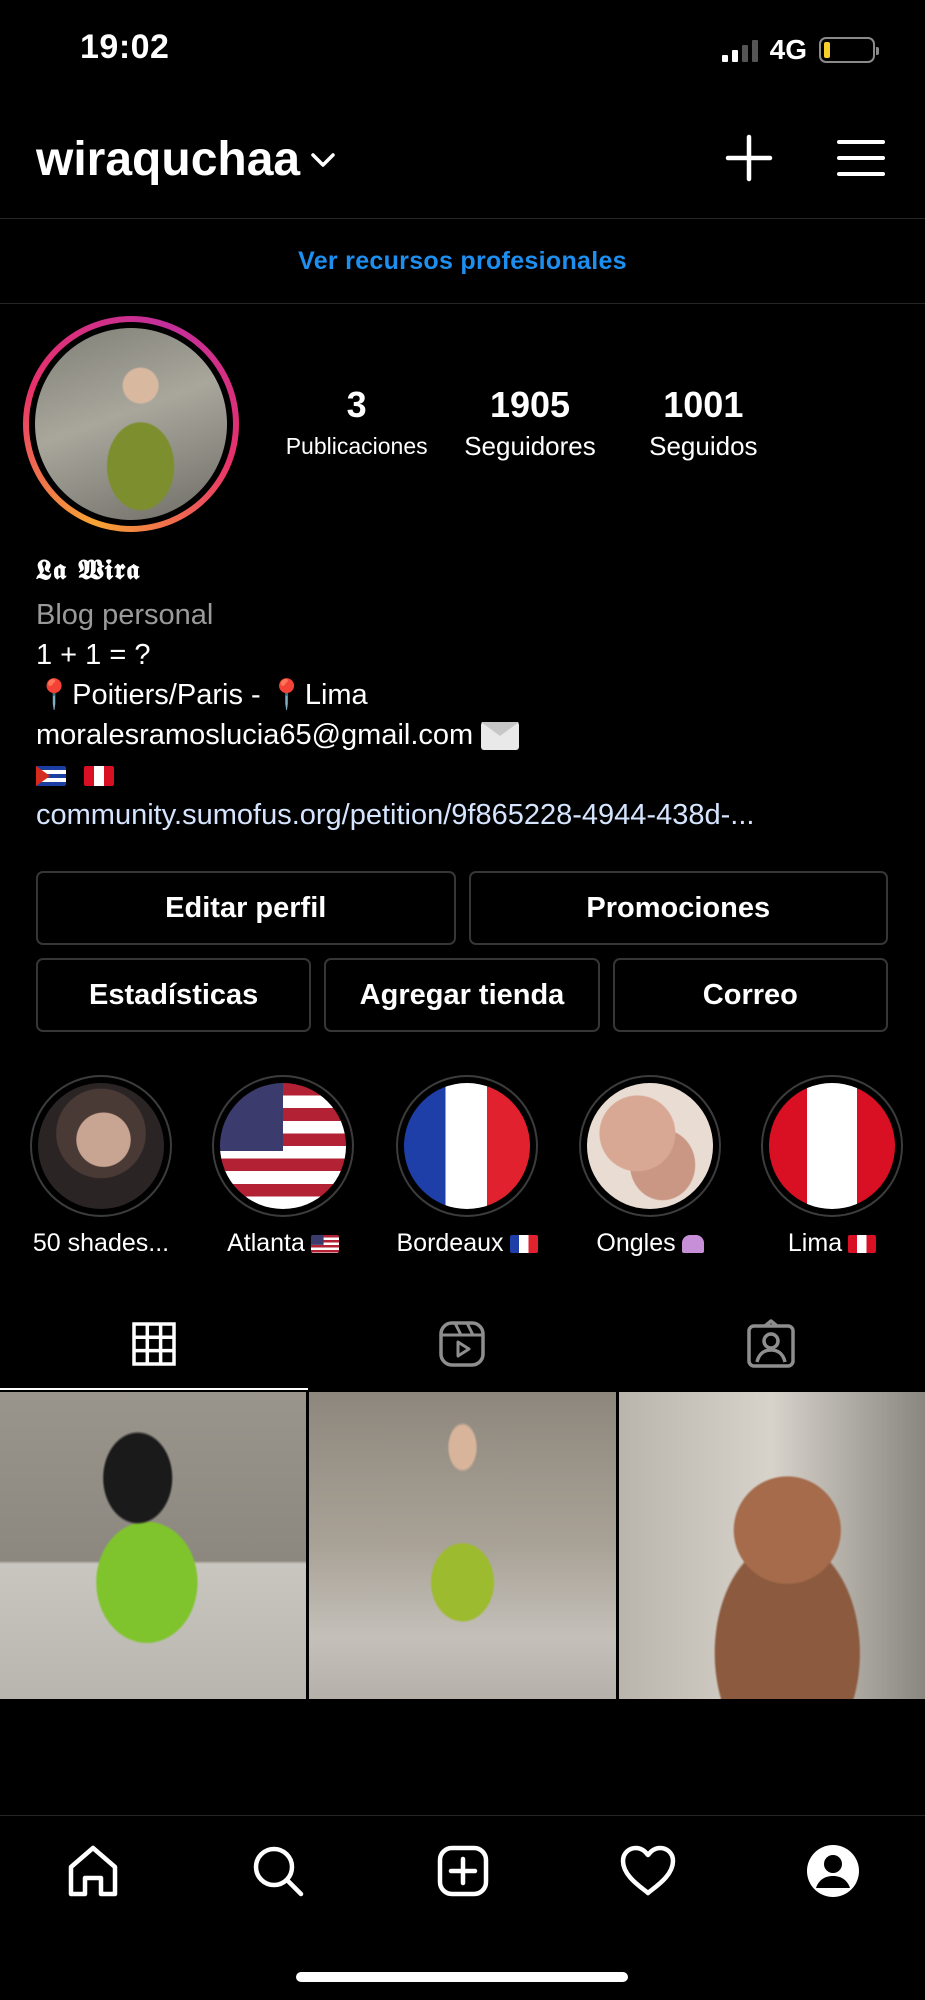  Describe the element at coordinates (523, 1244) in the screenshot. I see `france-flag-icon` at that location.